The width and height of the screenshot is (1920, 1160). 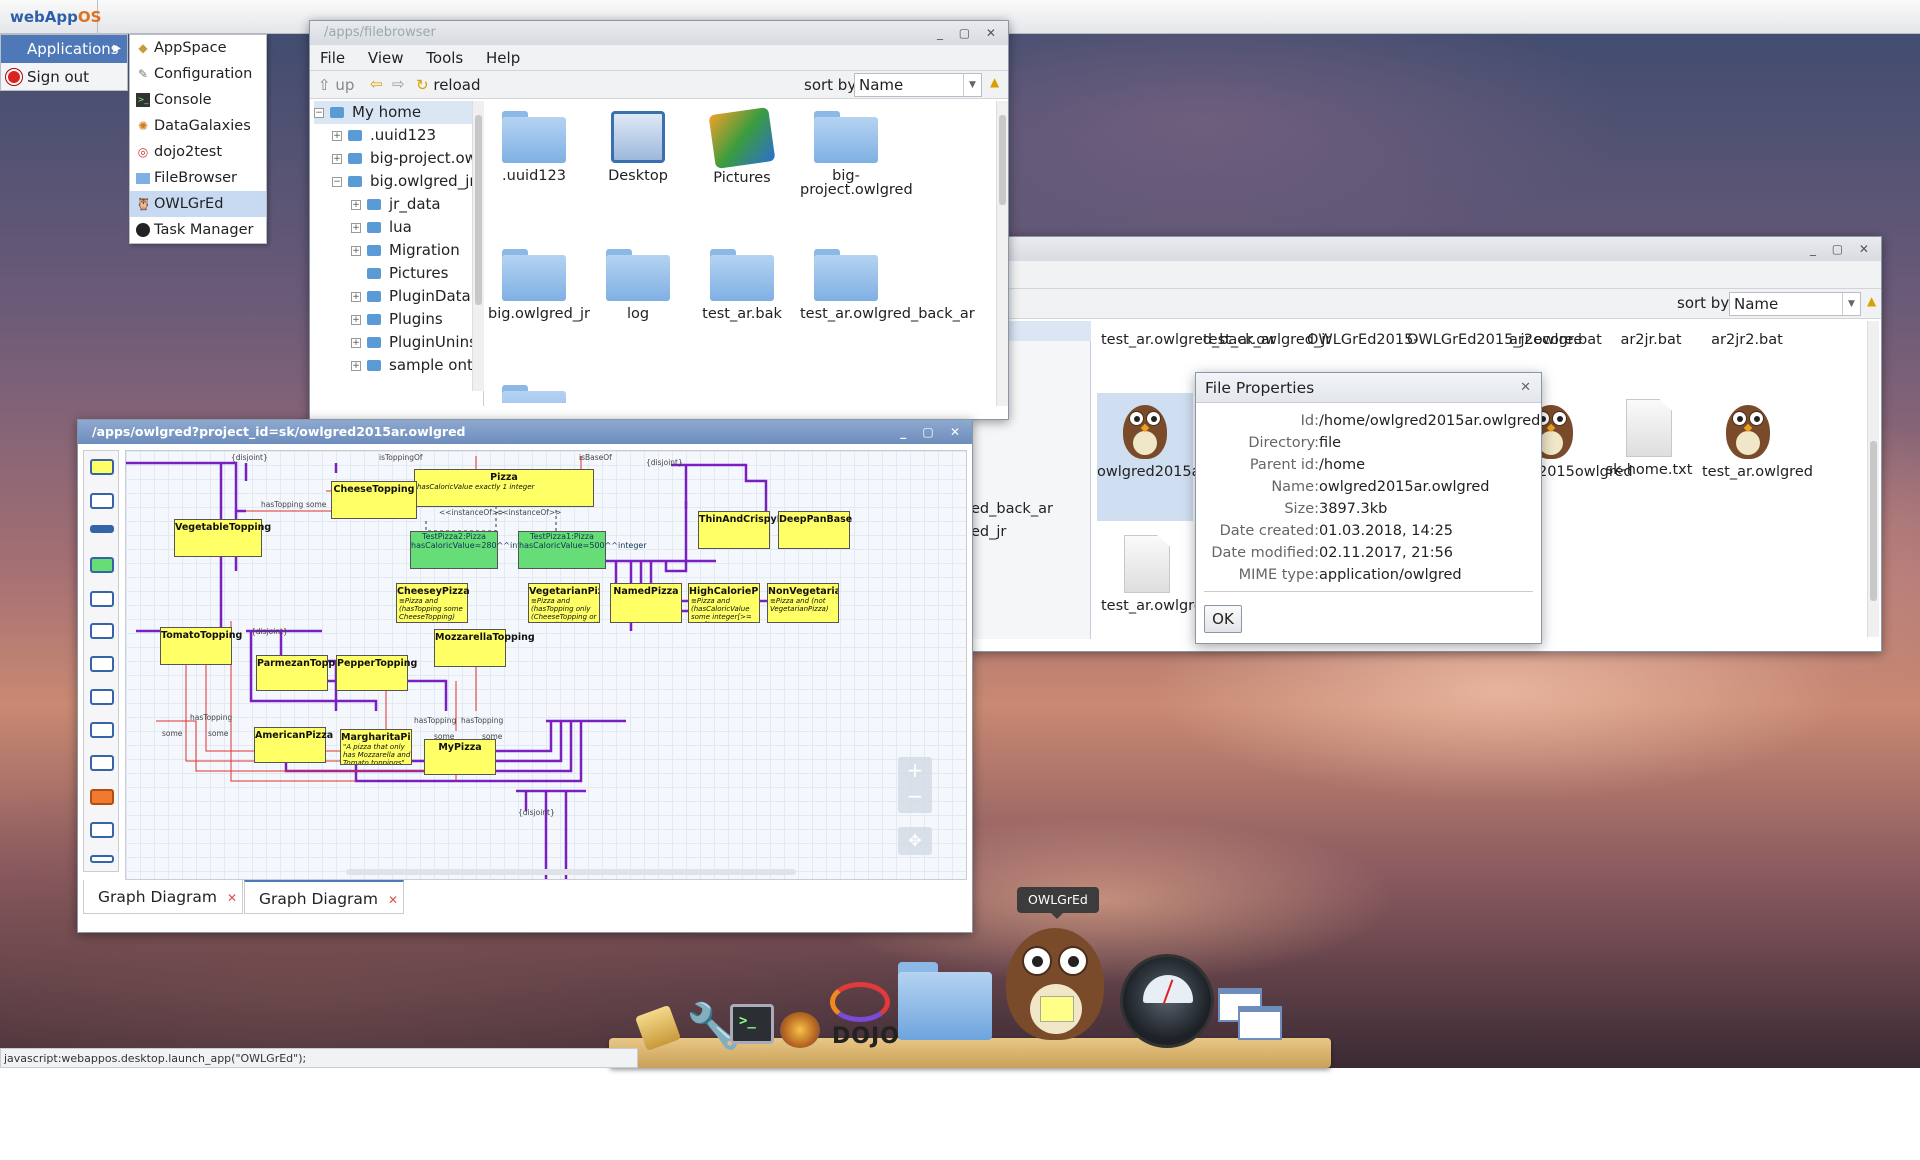 I want to click on menu-help: Help, so click(x=503, y=58).